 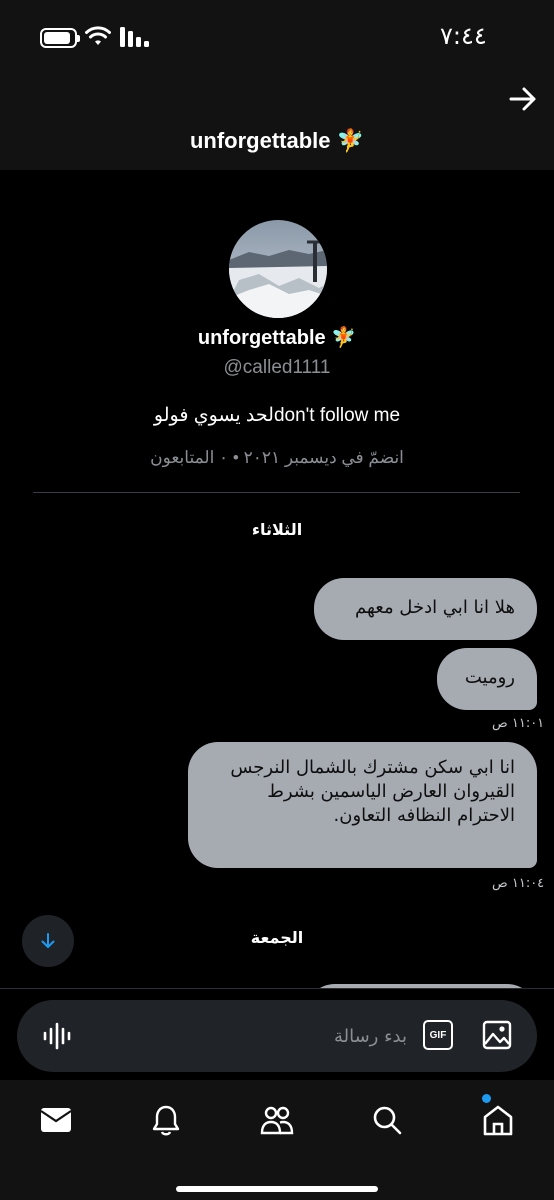 I want to click on day-separator: الثلاثاء, so click(x=277, y=529).